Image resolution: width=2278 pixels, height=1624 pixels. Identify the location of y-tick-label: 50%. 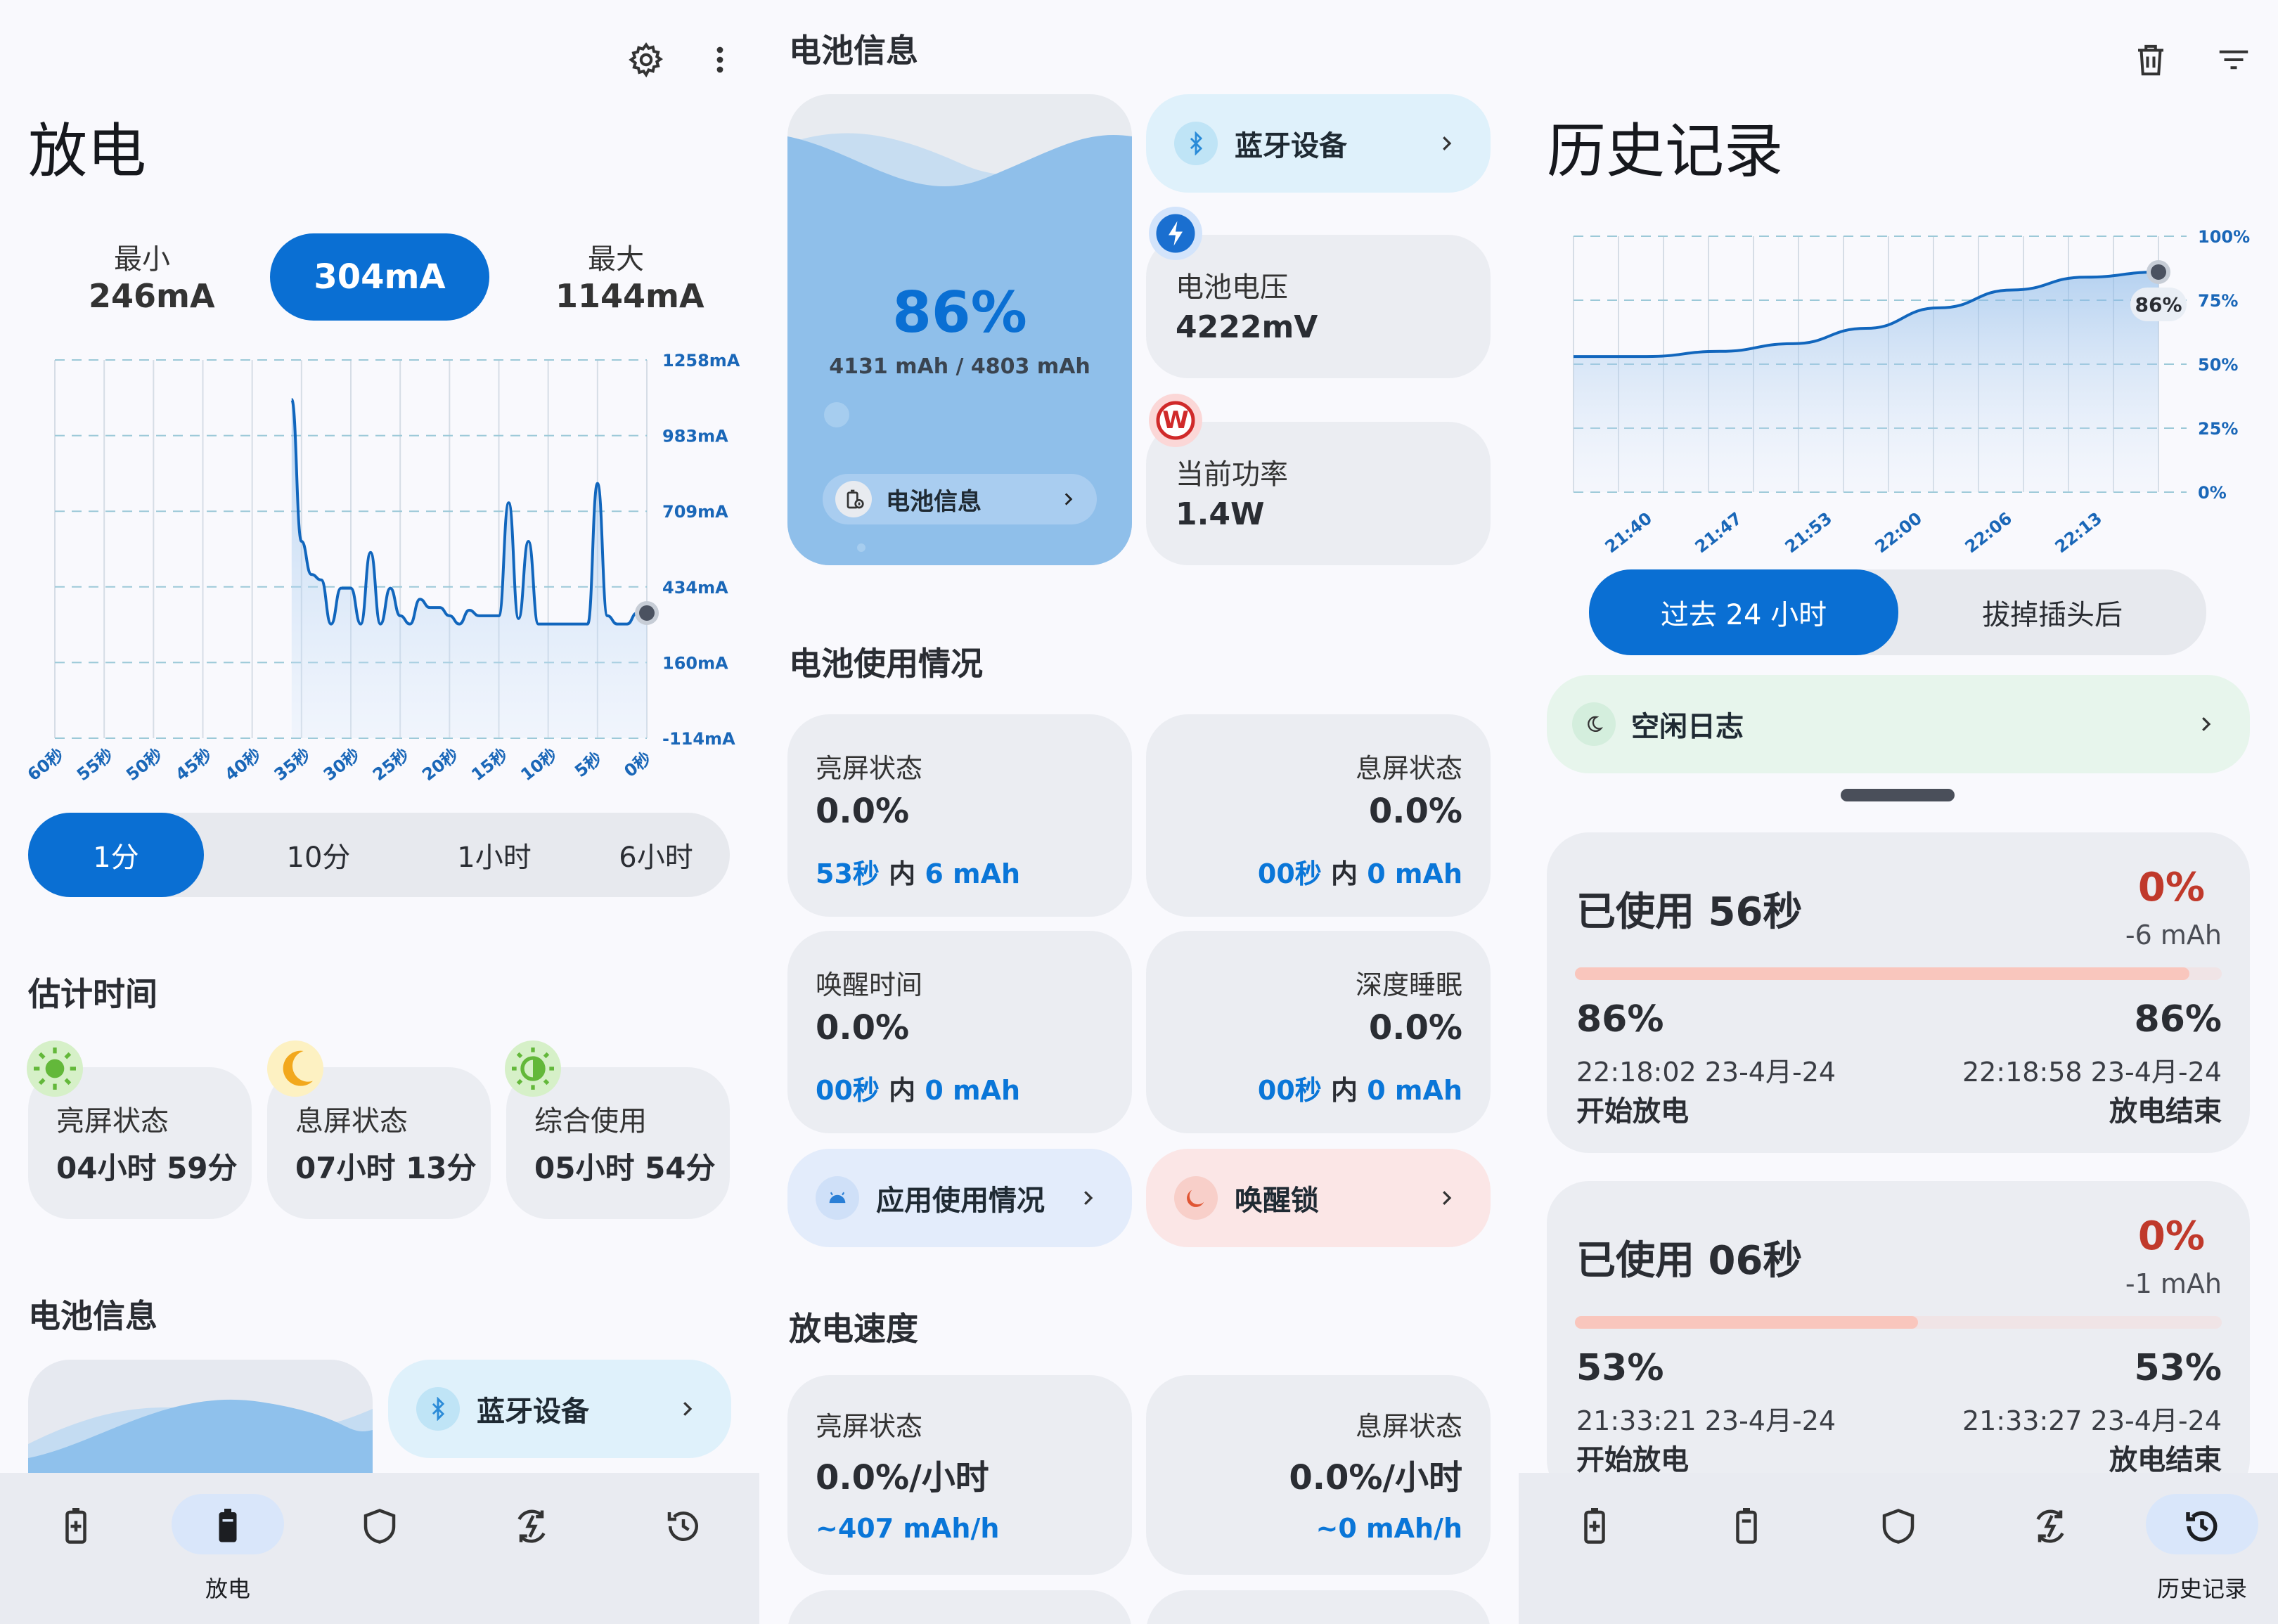
(2218, 365).